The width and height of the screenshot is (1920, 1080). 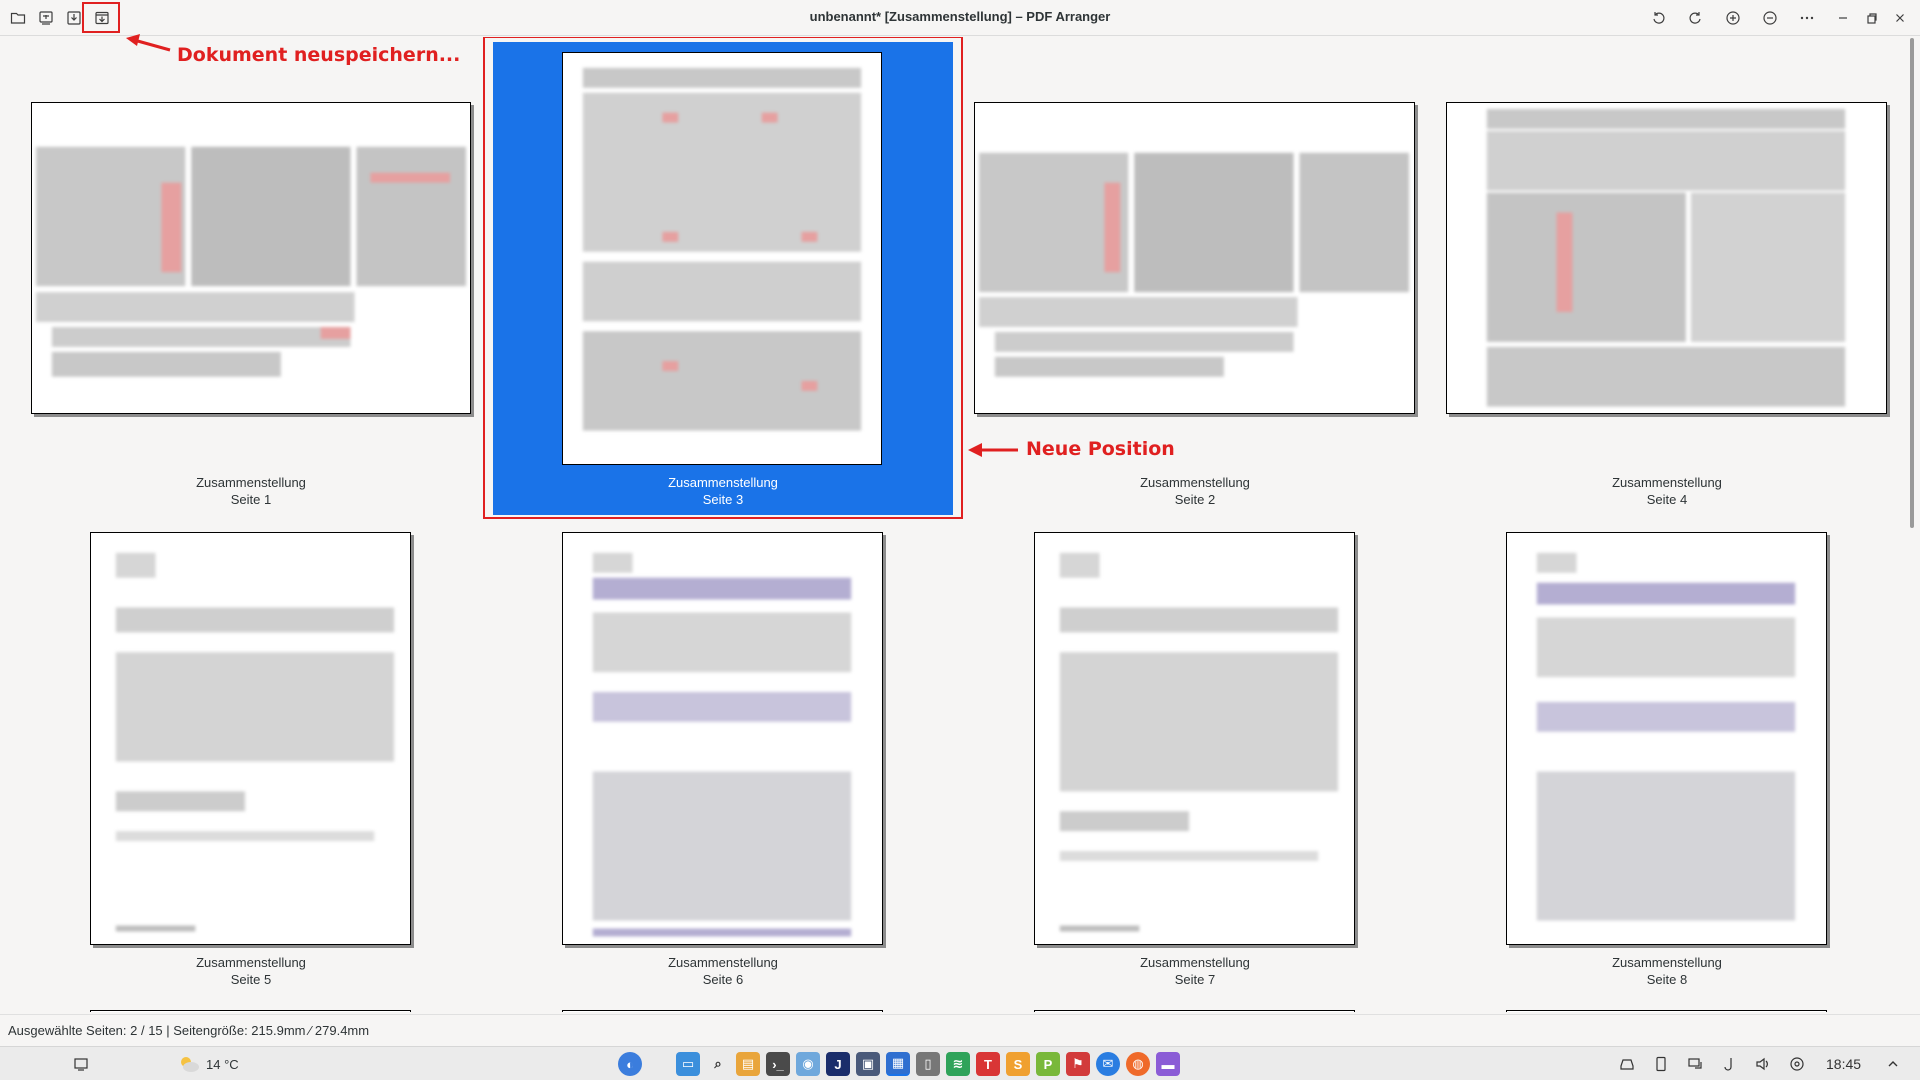 What do you see at coordinates (1195, 971) in the screenshot?
I see `page-caption: Zusammenstellung Seite 7` at bounding box center [1195, 971].